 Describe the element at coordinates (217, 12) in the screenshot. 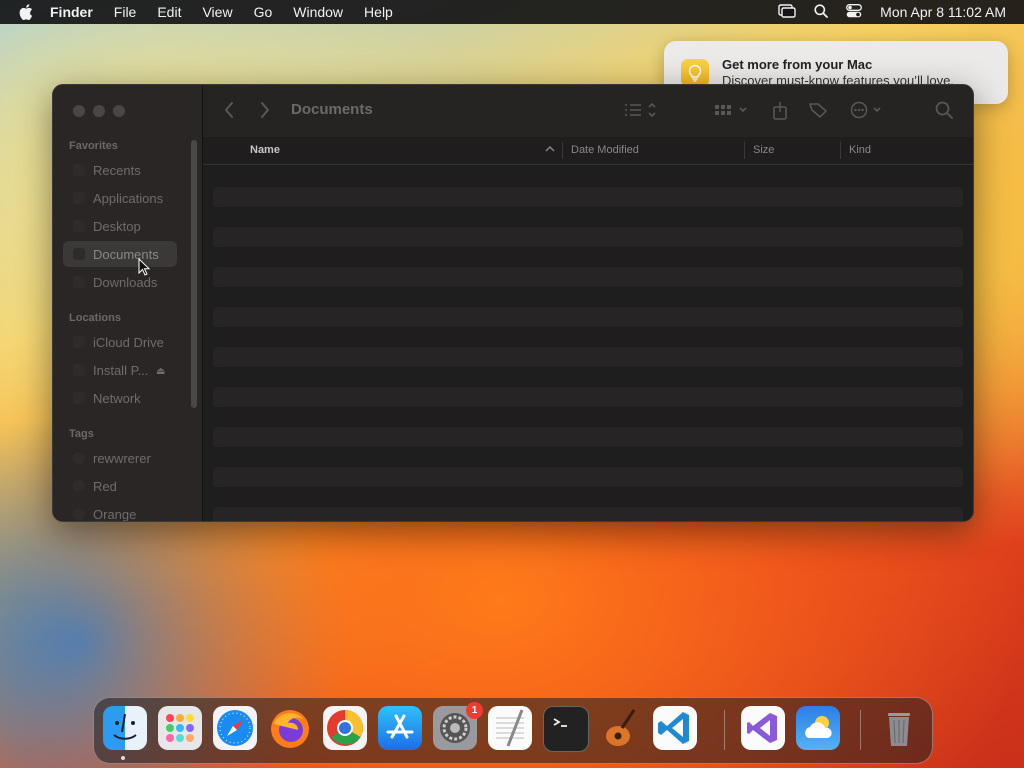

I see `menu-view: View` at that location.